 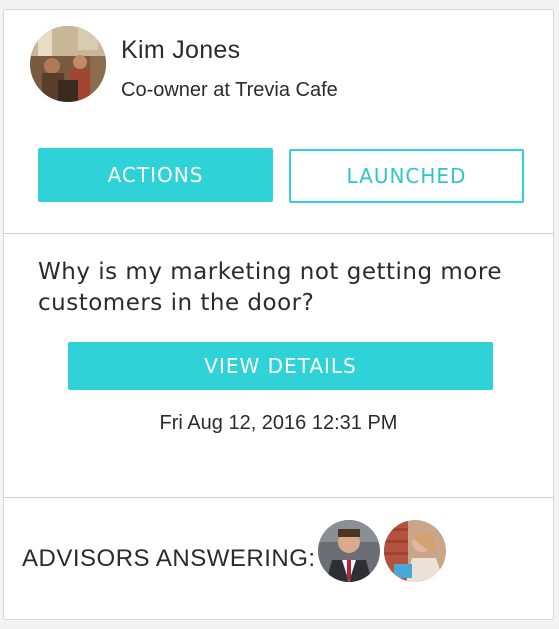 I want to click on user-photo, so click(x=68, y=64).